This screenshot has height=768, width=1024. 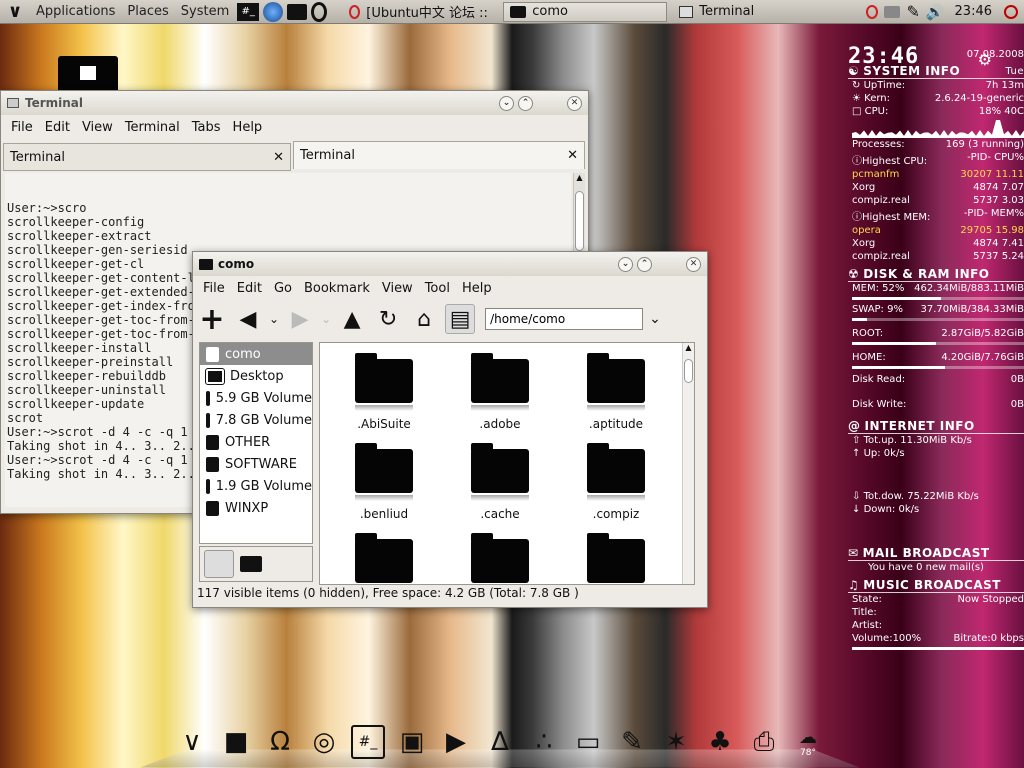 I want to click on inkscape-icon: ∆, so click(x=500, y=742).